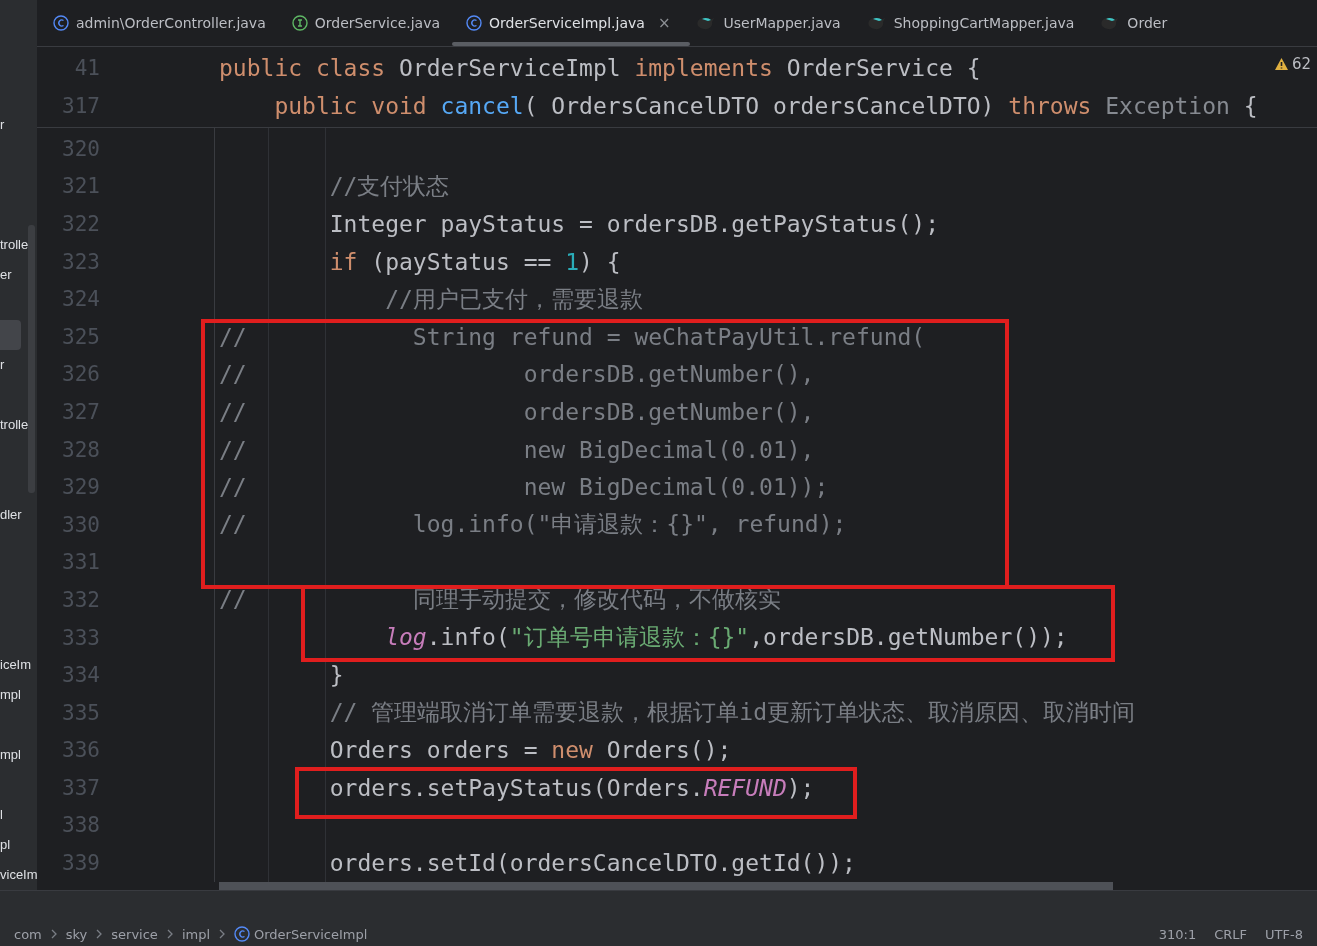  Describe the element at coordinates (600, 68) in the screenshot. I see `code-line: public class OrderServiceImpl implements OrderService {` at that location.